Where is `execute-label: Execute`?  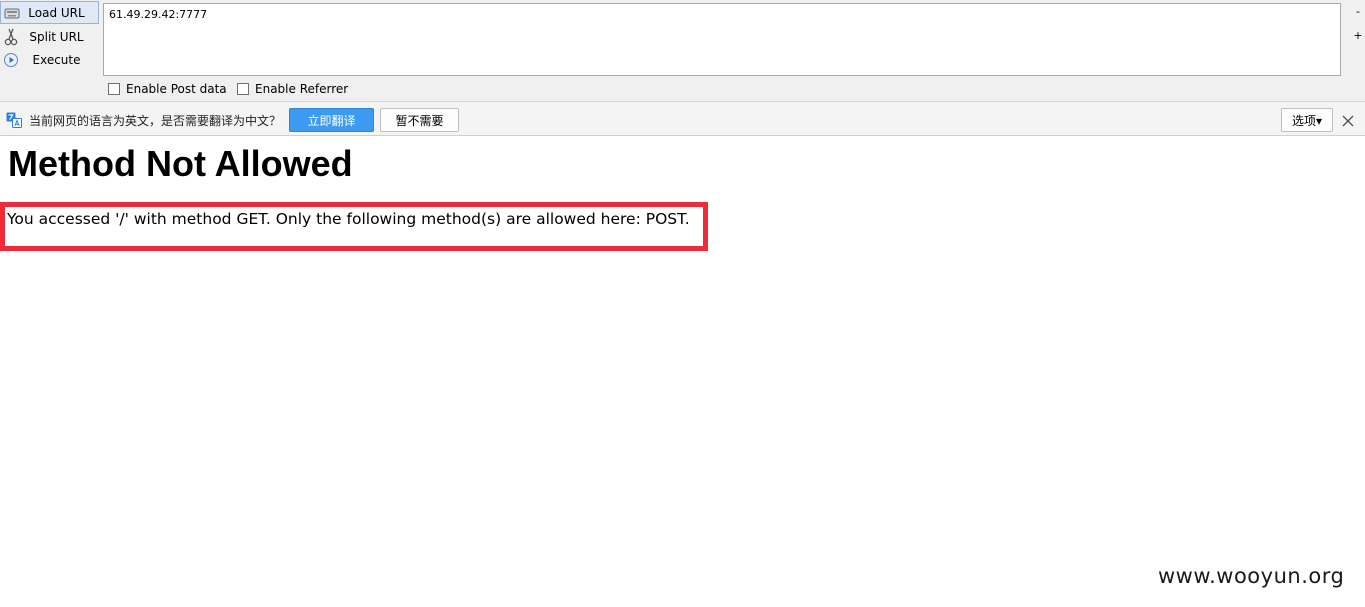 execute-label: Execute is located at coordinates (56, 59).